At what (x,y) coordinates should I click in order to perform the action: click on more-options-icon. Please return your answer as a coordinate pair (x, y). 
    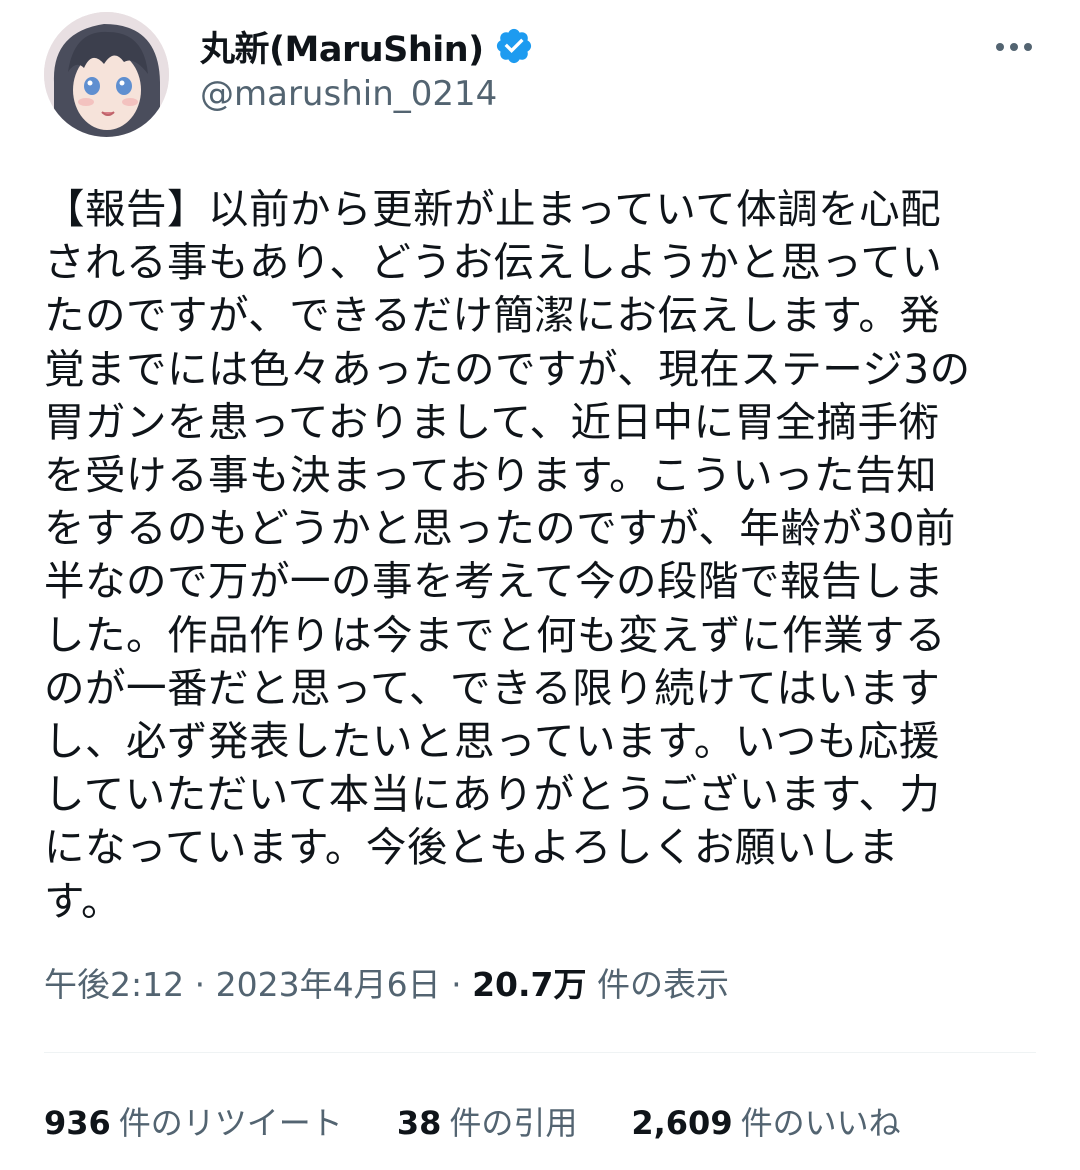
    Looking at the image, I should click on (1014, 47).